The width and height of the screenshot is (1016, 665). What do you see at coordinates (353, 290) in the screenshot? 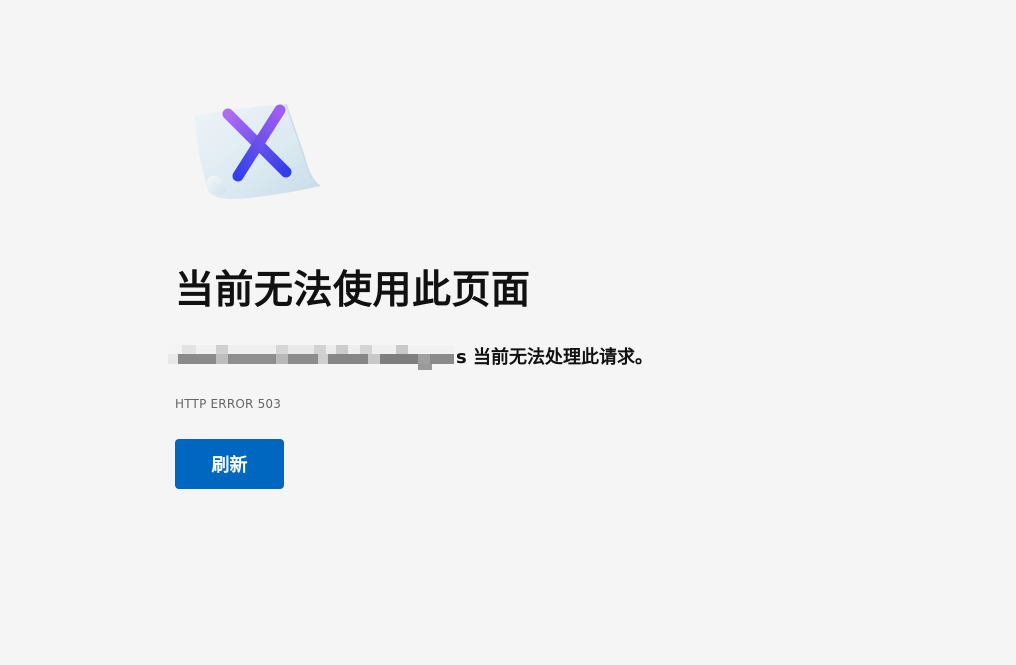
I see `page-title: 当前无法使用此页面` at bounding box center [353, 290].